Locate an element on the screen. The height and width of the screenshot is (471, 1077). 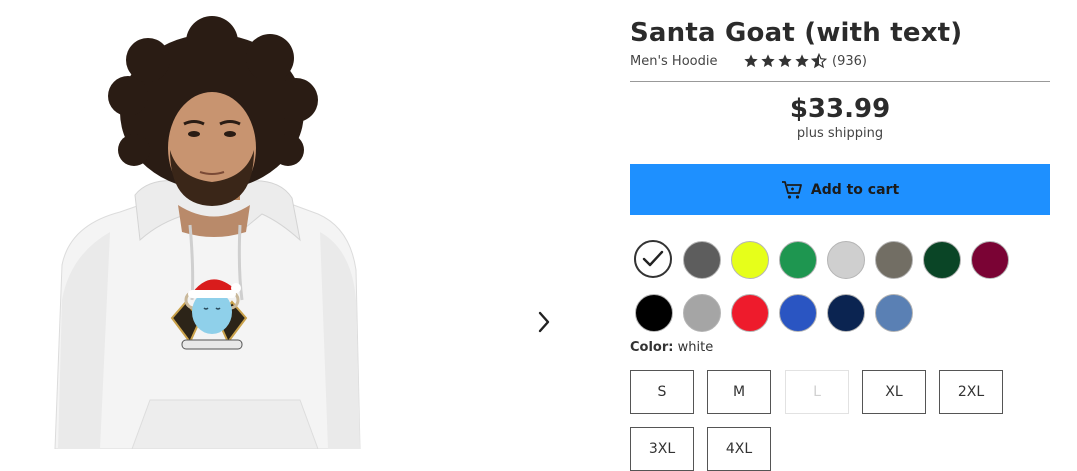
color-swatch-heather-gray is located at coordinates (702, 313).